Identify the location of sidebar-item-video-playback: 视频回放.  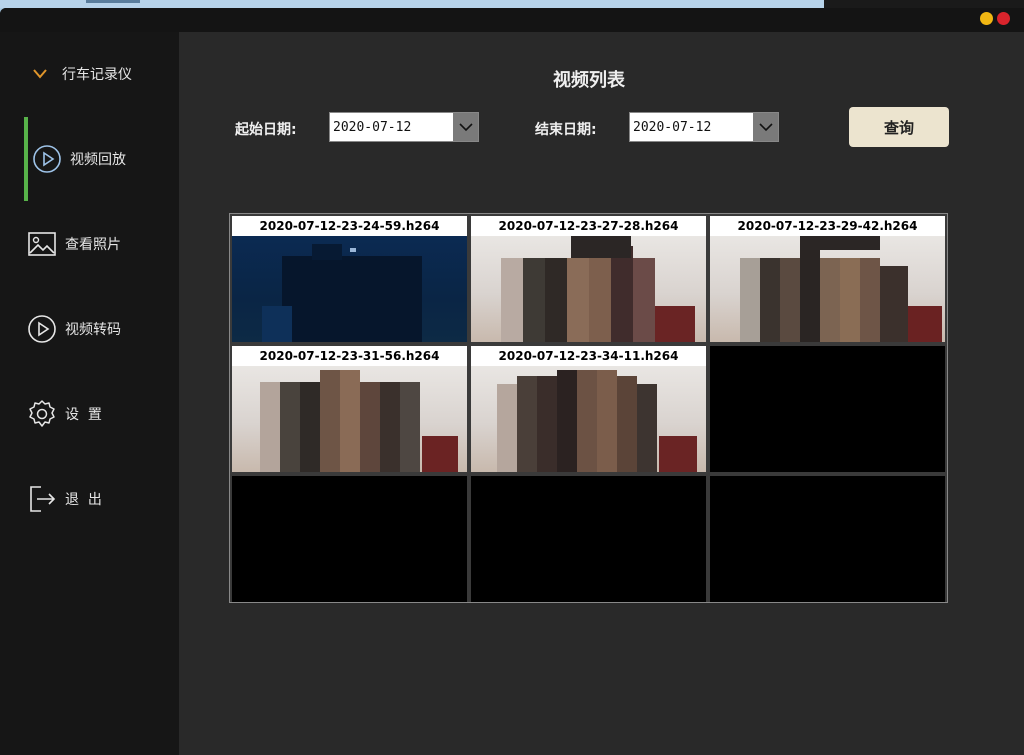
(103, 159).